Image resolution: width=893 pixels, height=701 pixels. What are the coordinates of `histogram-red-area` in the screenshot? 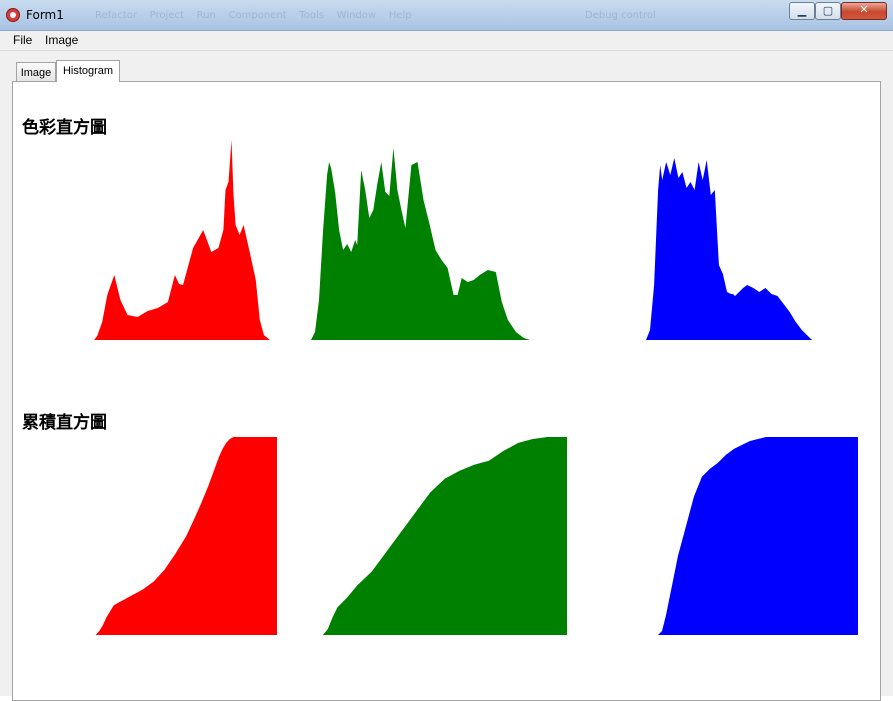 It's located at (180, 240).